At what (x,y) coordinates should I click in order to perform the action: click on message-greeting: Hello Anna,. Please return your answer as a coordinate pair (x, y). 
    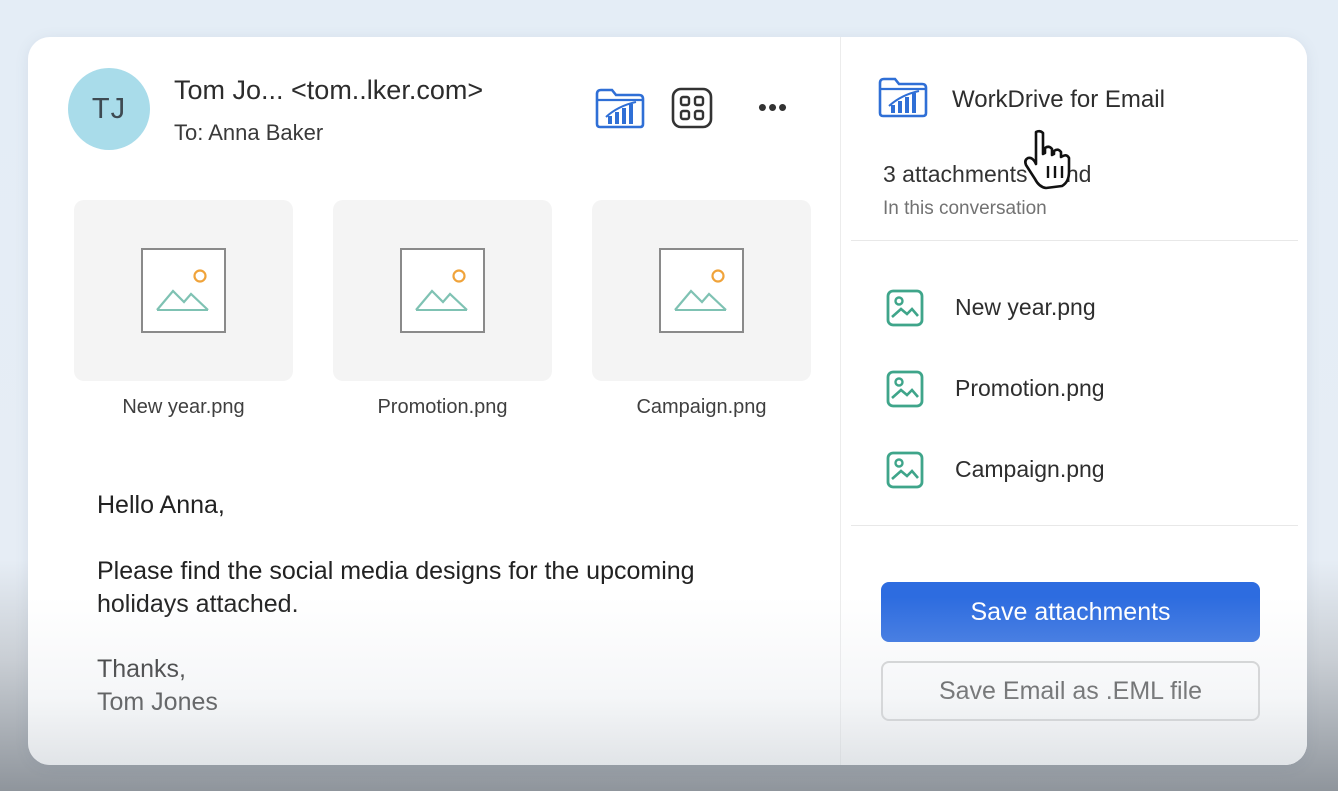
    Looking at the image, I should click on (161, 505).